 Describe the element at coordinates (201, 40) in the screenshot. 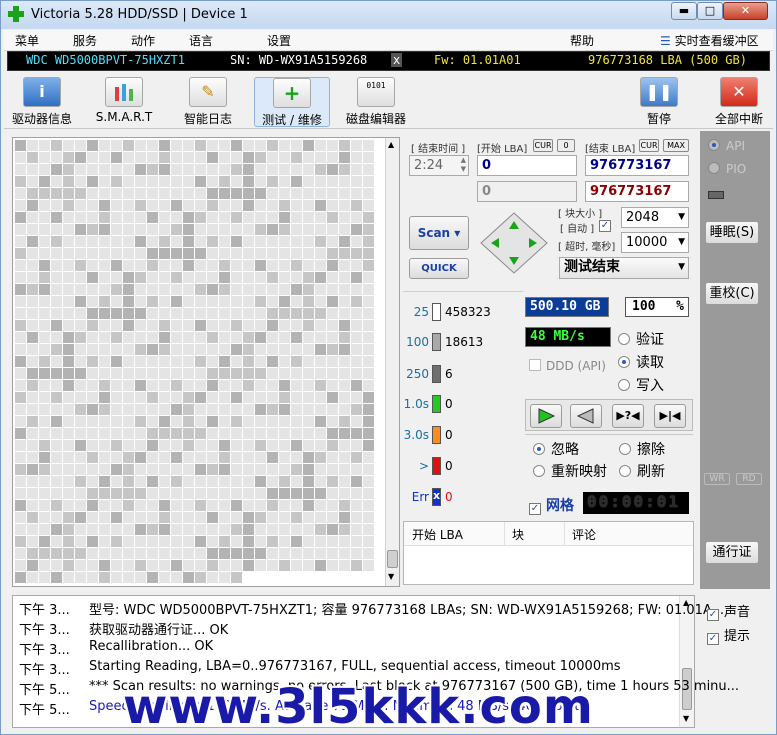

I see `menu-language: 语言` at that location.